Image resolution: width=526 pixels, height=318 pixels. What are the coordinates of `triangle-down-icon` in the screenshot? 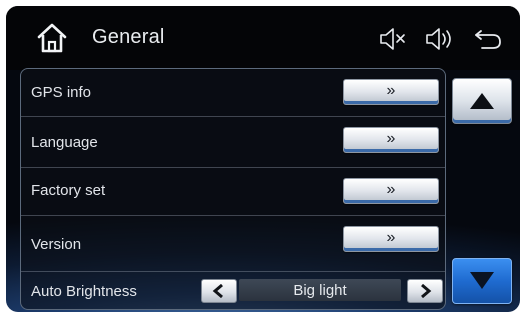 It's located at (482, 280).